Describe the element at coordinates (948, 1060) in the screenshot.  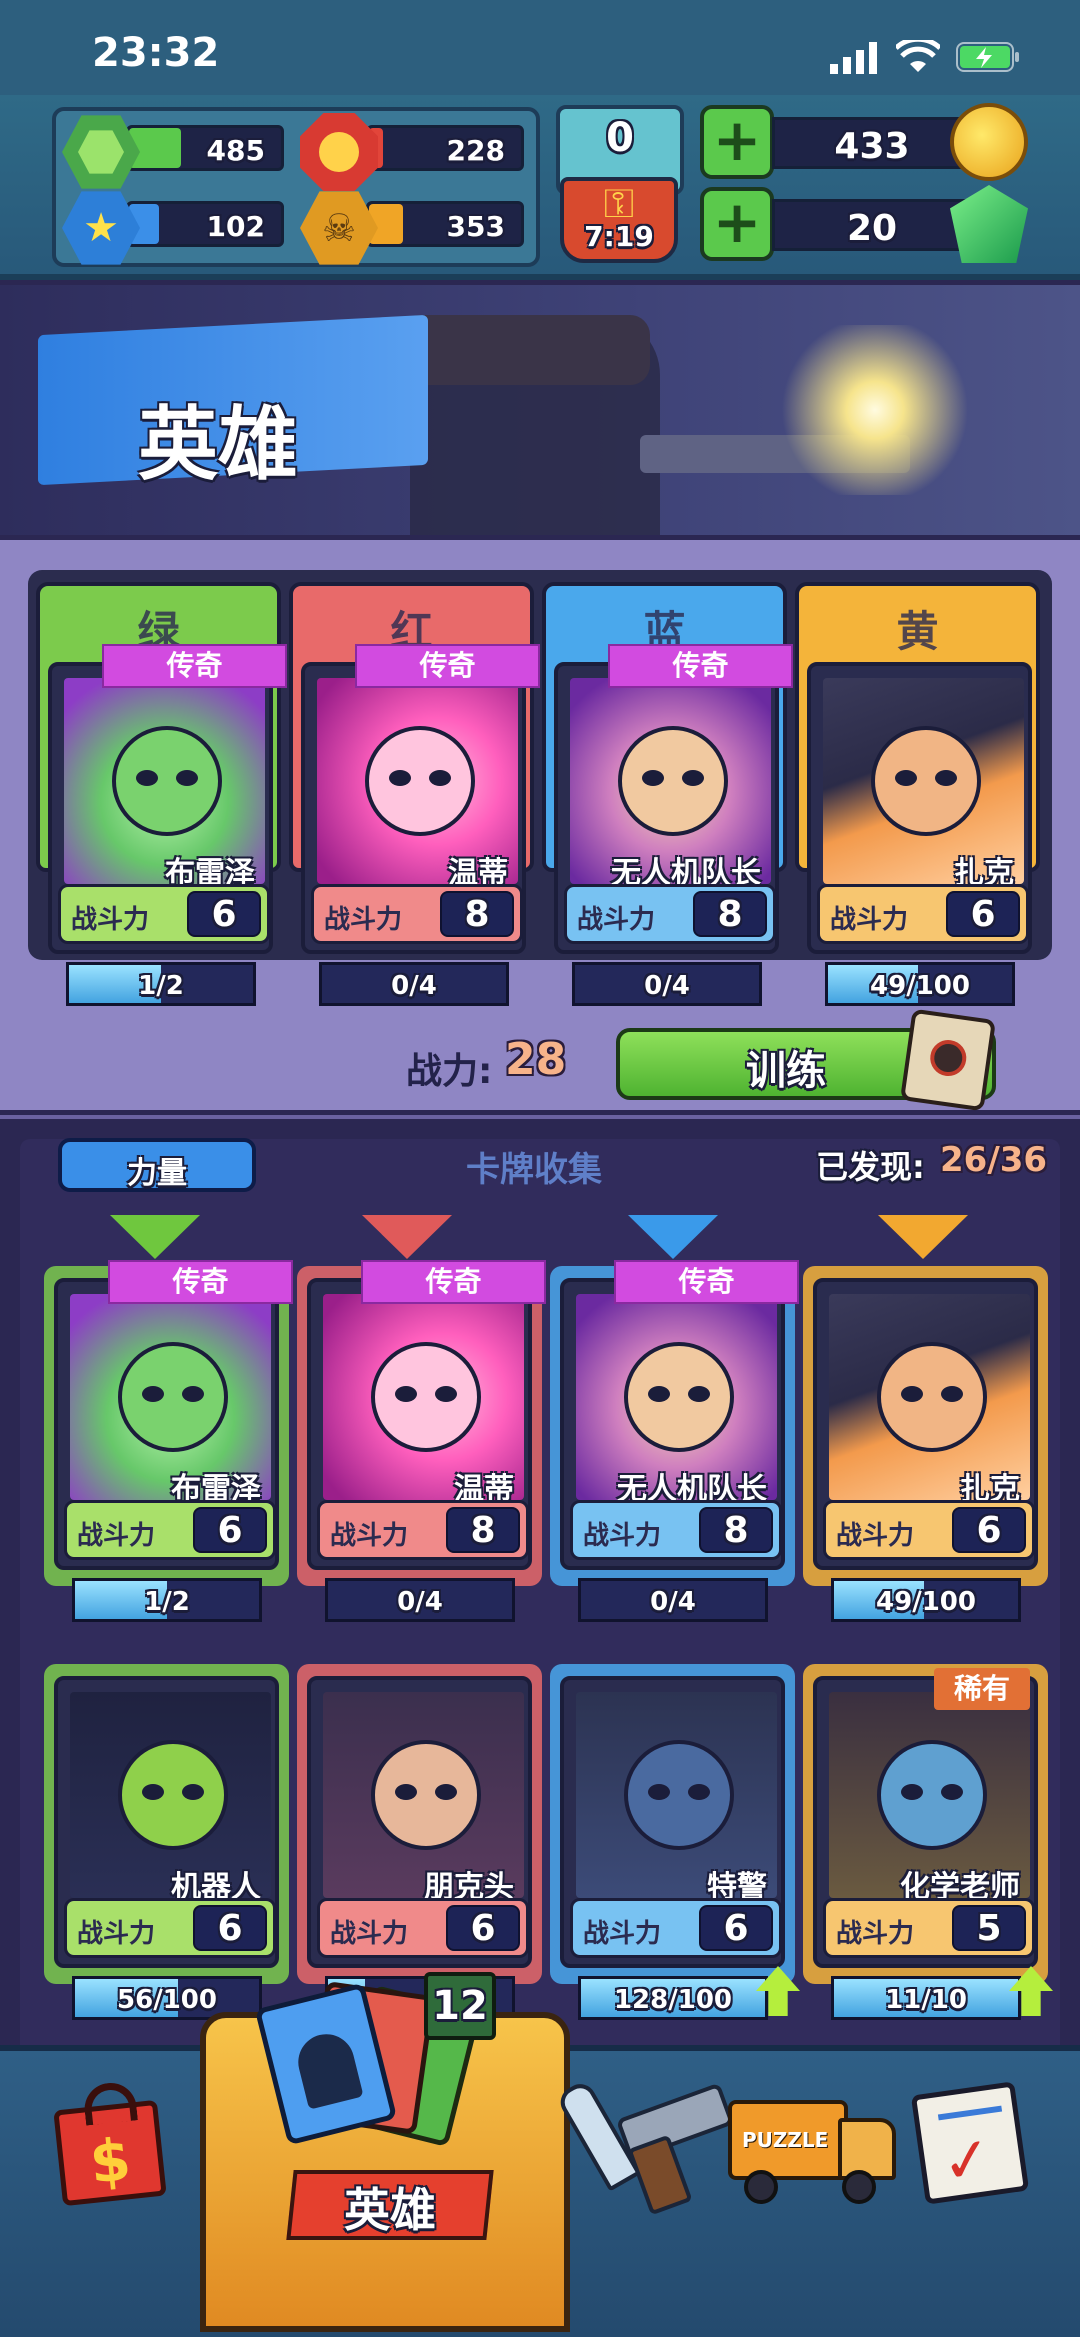
I see `train-ticket-icon` at that location.